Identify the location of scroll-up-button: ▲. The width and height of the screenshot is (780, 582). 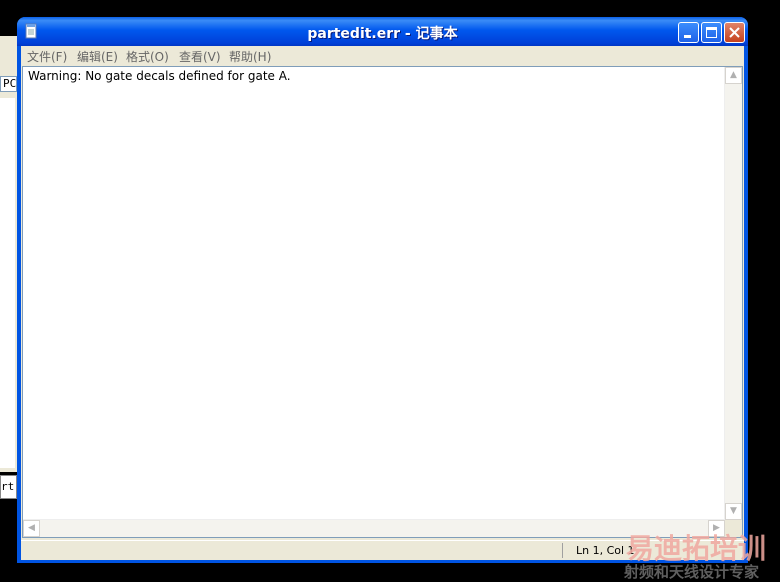
(733, 75).